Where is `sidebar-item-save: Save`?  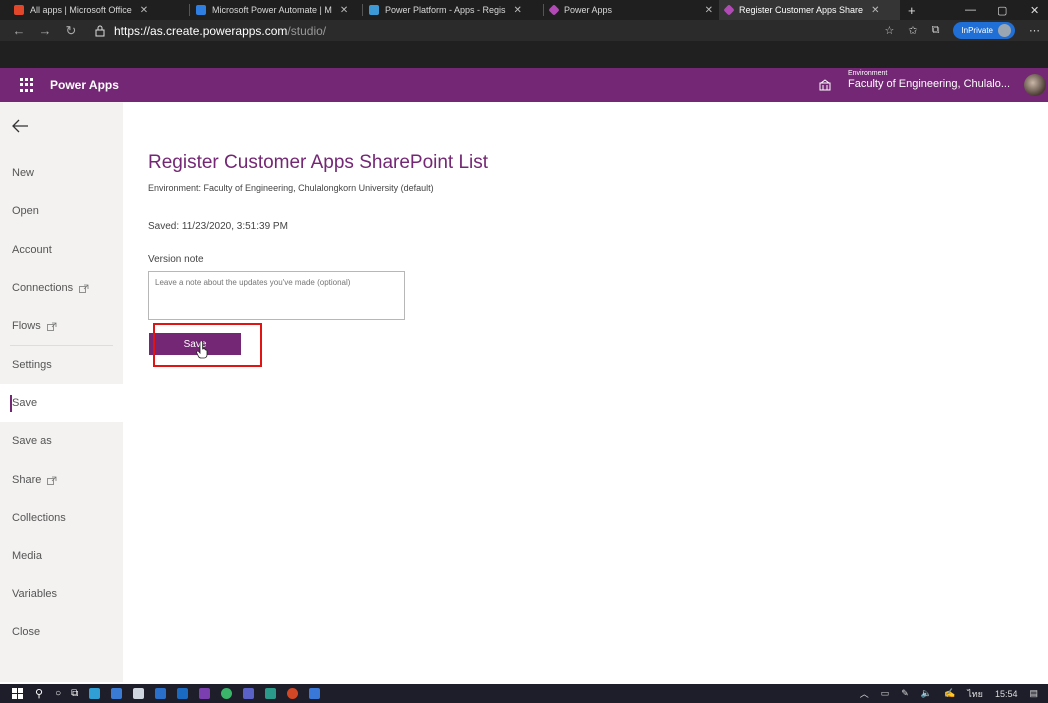 sidebar-item-save: Save is located at coordinates (61, 403).